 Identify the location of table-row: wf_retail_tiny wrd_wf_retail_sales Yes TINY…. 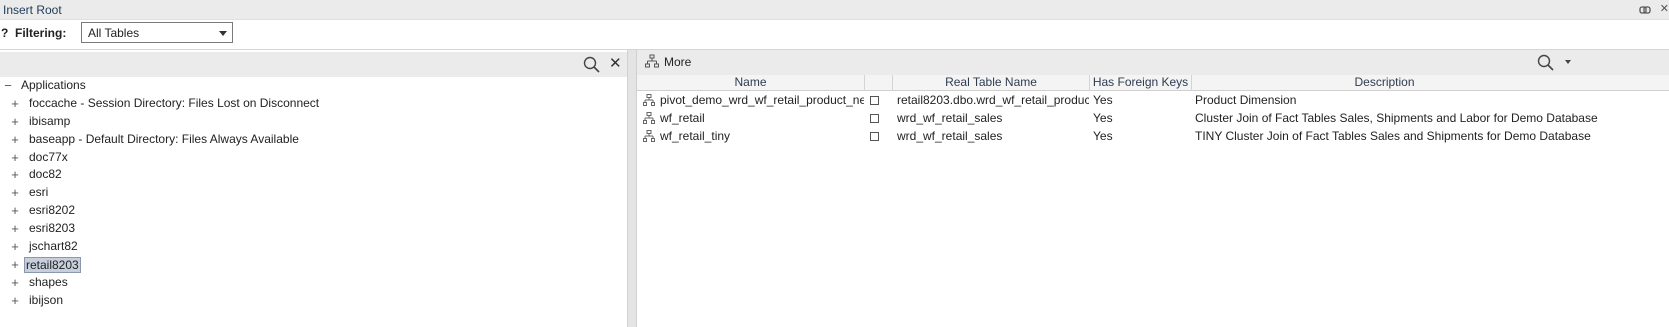
(1153, 136).